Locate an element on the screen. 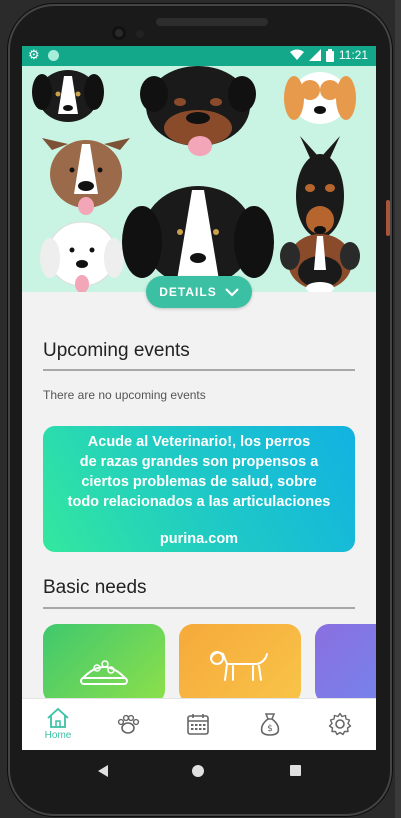 The width and height of the screenshot is (401, 818). bottom-navigation: Home $ is located at coordinates (199, 724).